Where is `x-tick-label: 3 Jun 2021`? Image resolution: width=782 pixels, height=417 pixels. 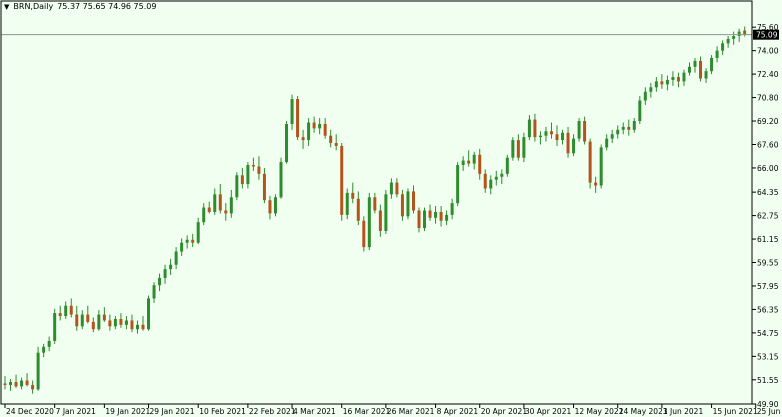 x-tick-label: 3 Jun 2021 is located at coordinates (683, 411).